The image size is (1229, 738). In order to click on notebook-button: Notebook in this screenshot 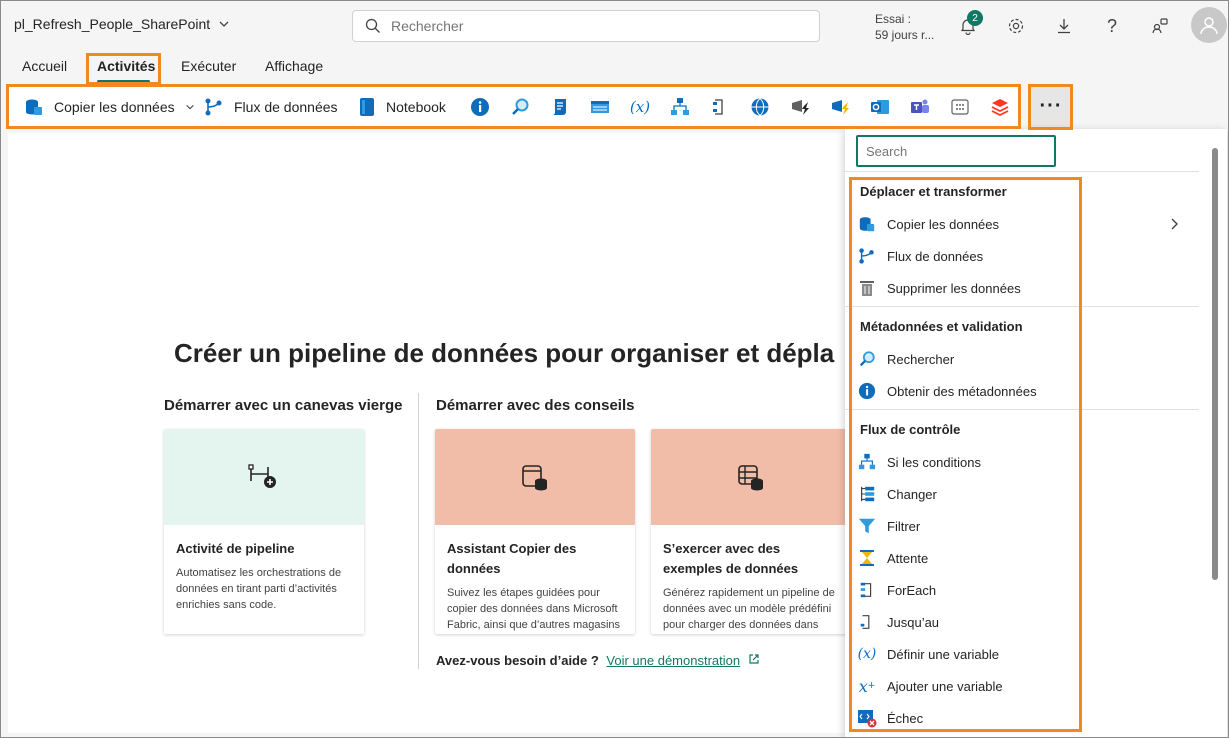, I will do `click(402, 106)`.